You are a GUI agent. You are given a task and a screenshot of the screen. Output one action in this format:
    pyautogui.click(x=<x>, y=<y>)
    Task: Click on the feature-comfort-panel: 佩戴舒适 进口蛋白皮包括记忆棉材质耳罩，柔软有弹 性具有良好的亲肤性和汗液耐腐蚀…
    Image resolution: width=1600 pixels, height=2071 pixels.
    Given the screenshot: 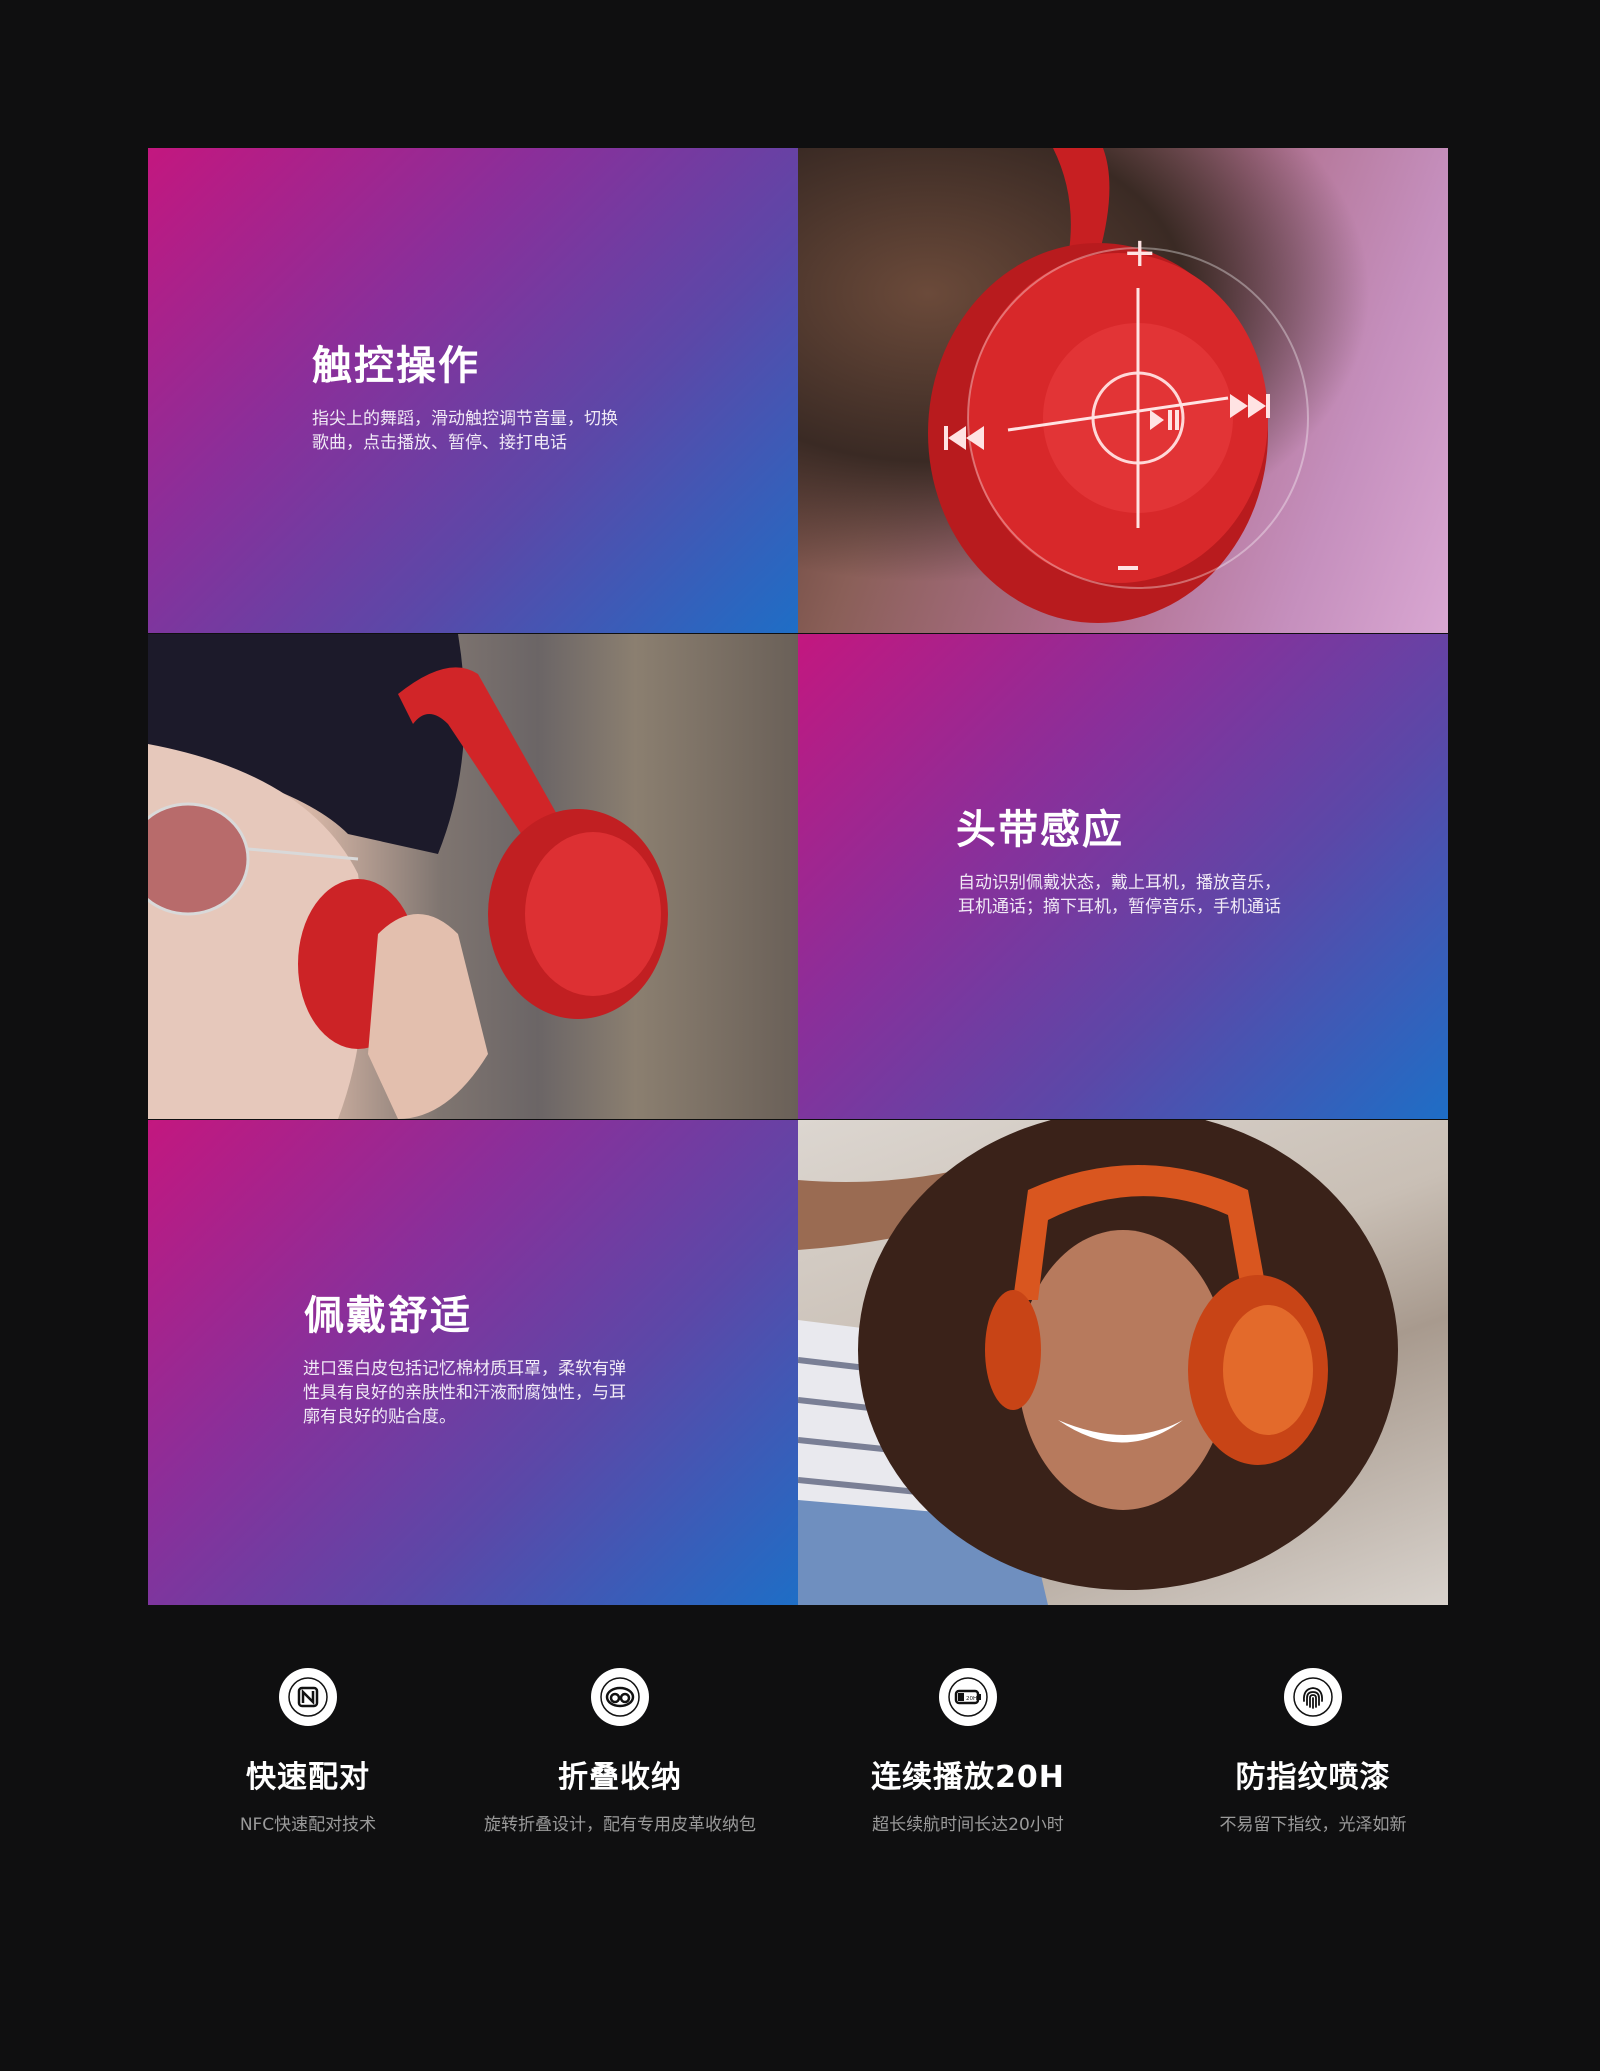 What is the action you would take?
    pyautogui.click(x=473, y=1362)
    